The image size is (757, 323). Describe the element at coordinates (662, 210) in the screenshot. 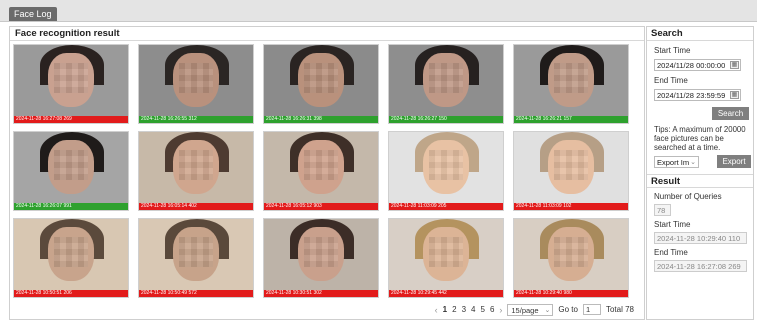

I see `queries-value: 78` at that location.